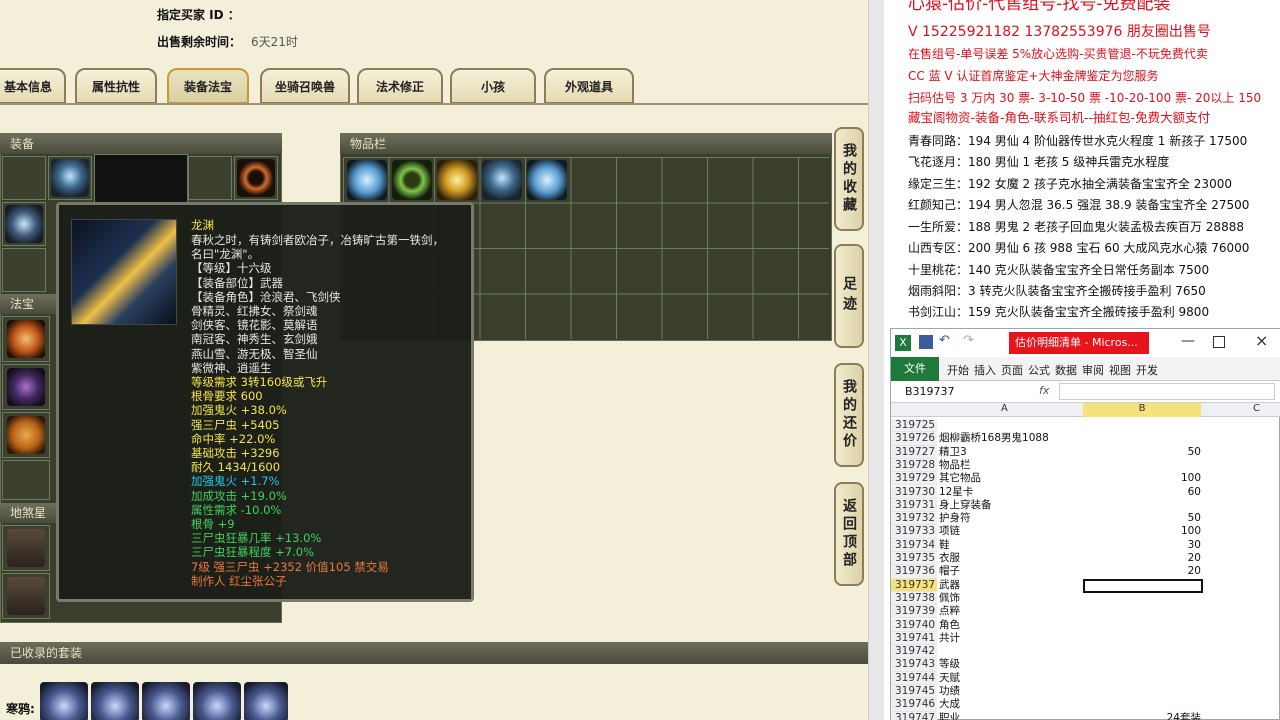 Image resolution: width=1280 pixels, height=720 pixels. I want to click on cell-a: 项链, so click(949, 531).